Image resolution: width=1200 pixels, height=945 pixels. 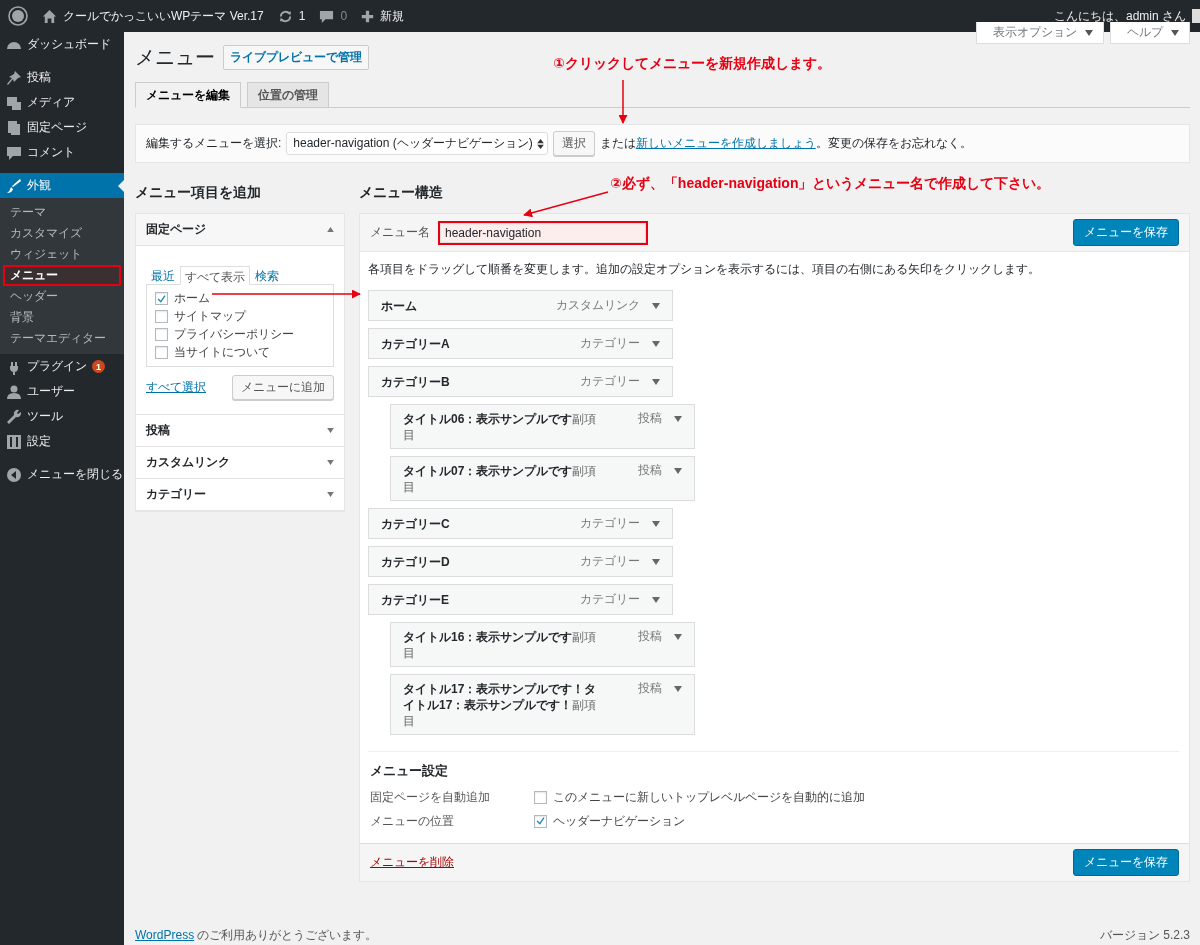 What do you see at coordinates (240, 230) in the screenshot?
I see `accordion-header: 固定ページ` at bounding box center [240, 230].